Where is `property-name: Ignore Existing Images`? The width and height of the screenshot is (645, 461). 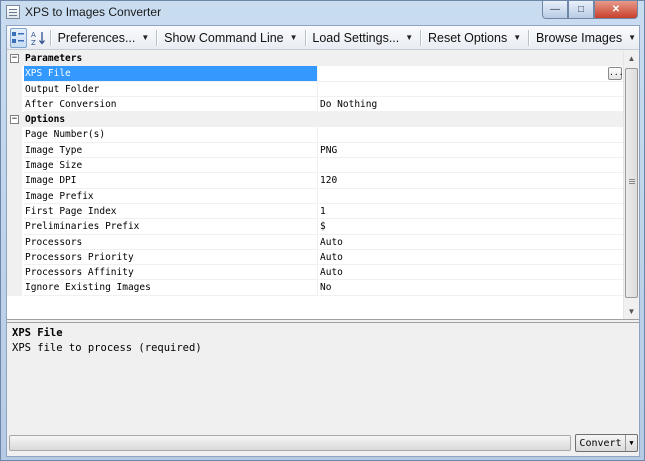
property-name: Ignore Existing Images is located at coordinates (171, 288).